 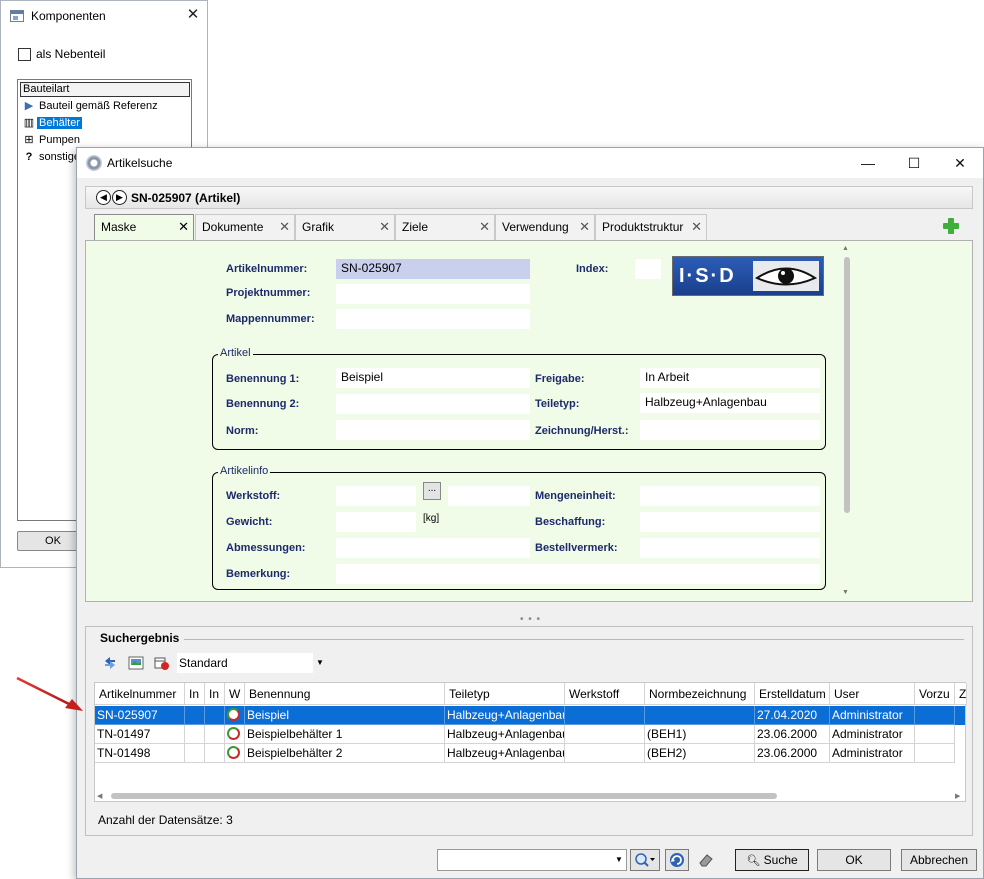 I want to click on form-scrollbar-thumb, so click(x=847, y=385).